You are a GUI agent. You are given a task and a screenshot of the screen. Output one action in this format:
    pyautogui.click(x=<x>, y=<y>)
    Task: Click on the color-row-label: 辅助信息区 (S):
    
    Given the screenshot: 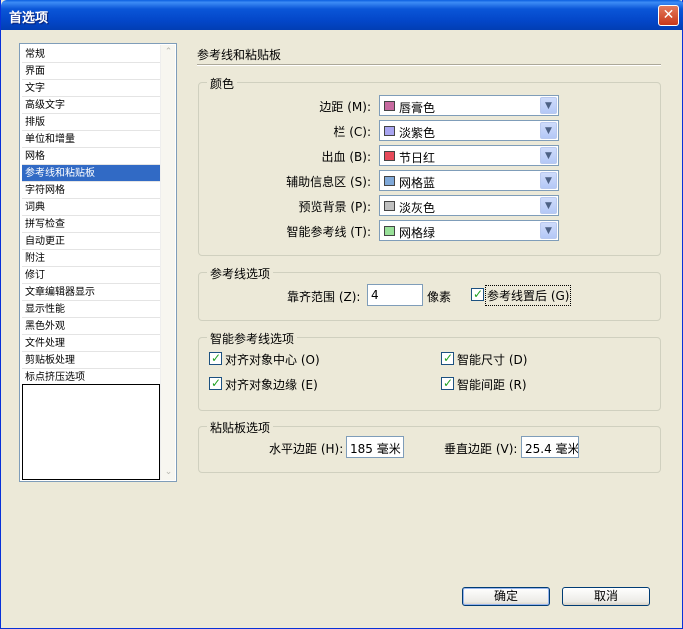 What is the action you would take?
    pyautogui.click(x=328, y=182)
    